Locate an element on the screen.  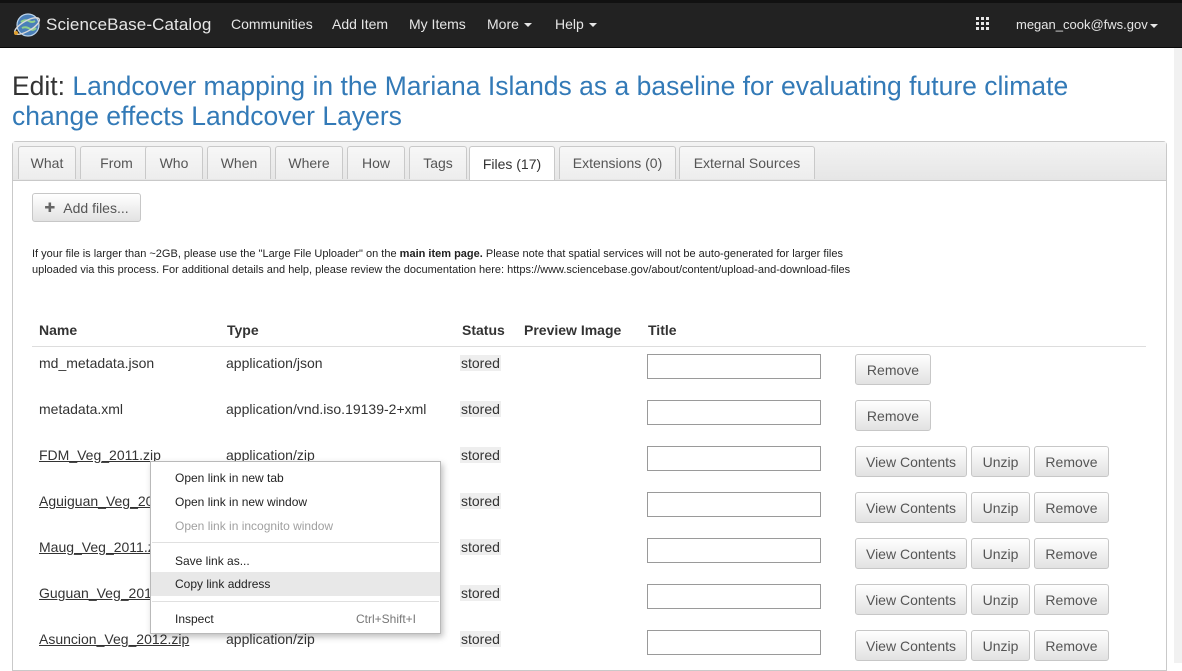
nav-more-dropdown: More is located at coordinates (509, 24).